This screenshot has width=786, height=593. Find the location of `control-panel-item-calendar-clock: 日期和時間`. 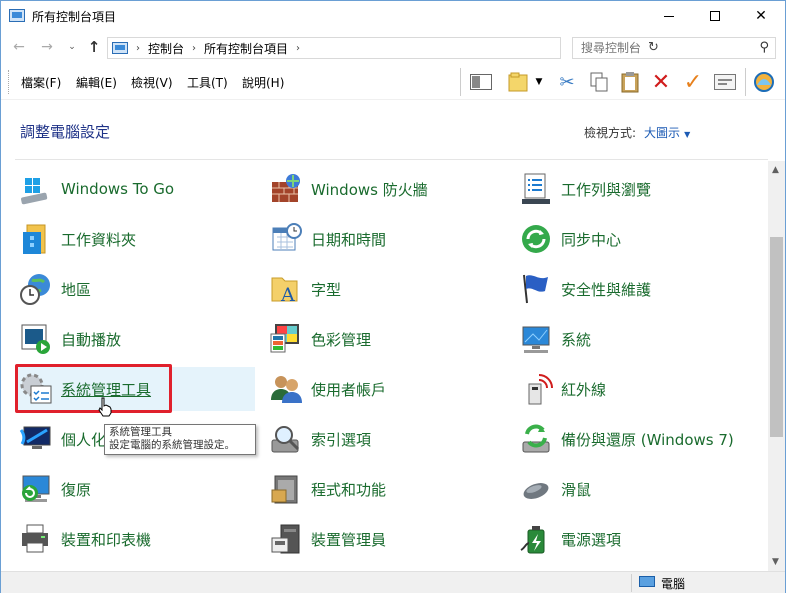

control-panel-item-calendar-clock: 日期和時間 is located at coordinates (385, 239).